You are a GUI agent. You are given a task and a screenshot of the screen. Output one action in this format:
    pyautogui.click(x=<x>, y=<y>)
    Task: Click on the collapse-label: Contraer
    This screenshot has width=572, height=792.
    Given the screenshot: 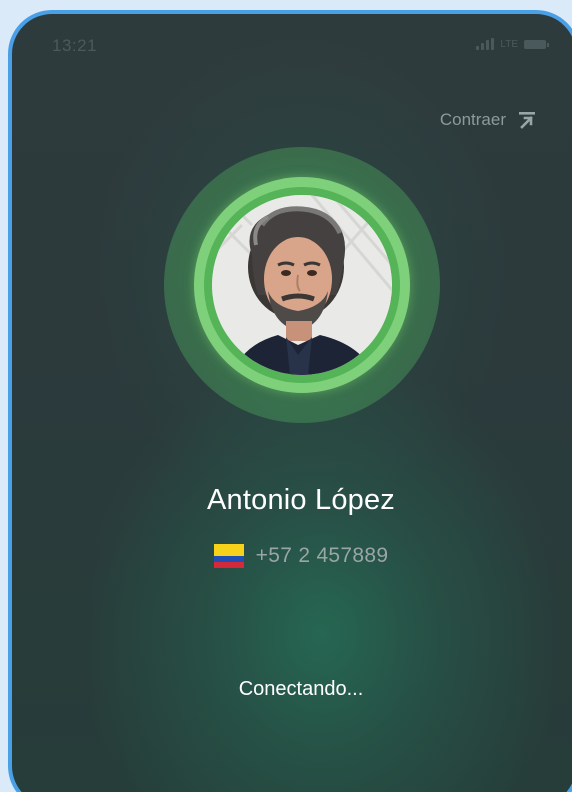 What is the action you would take?
    pyautogui.click(x=472, y=119)
    